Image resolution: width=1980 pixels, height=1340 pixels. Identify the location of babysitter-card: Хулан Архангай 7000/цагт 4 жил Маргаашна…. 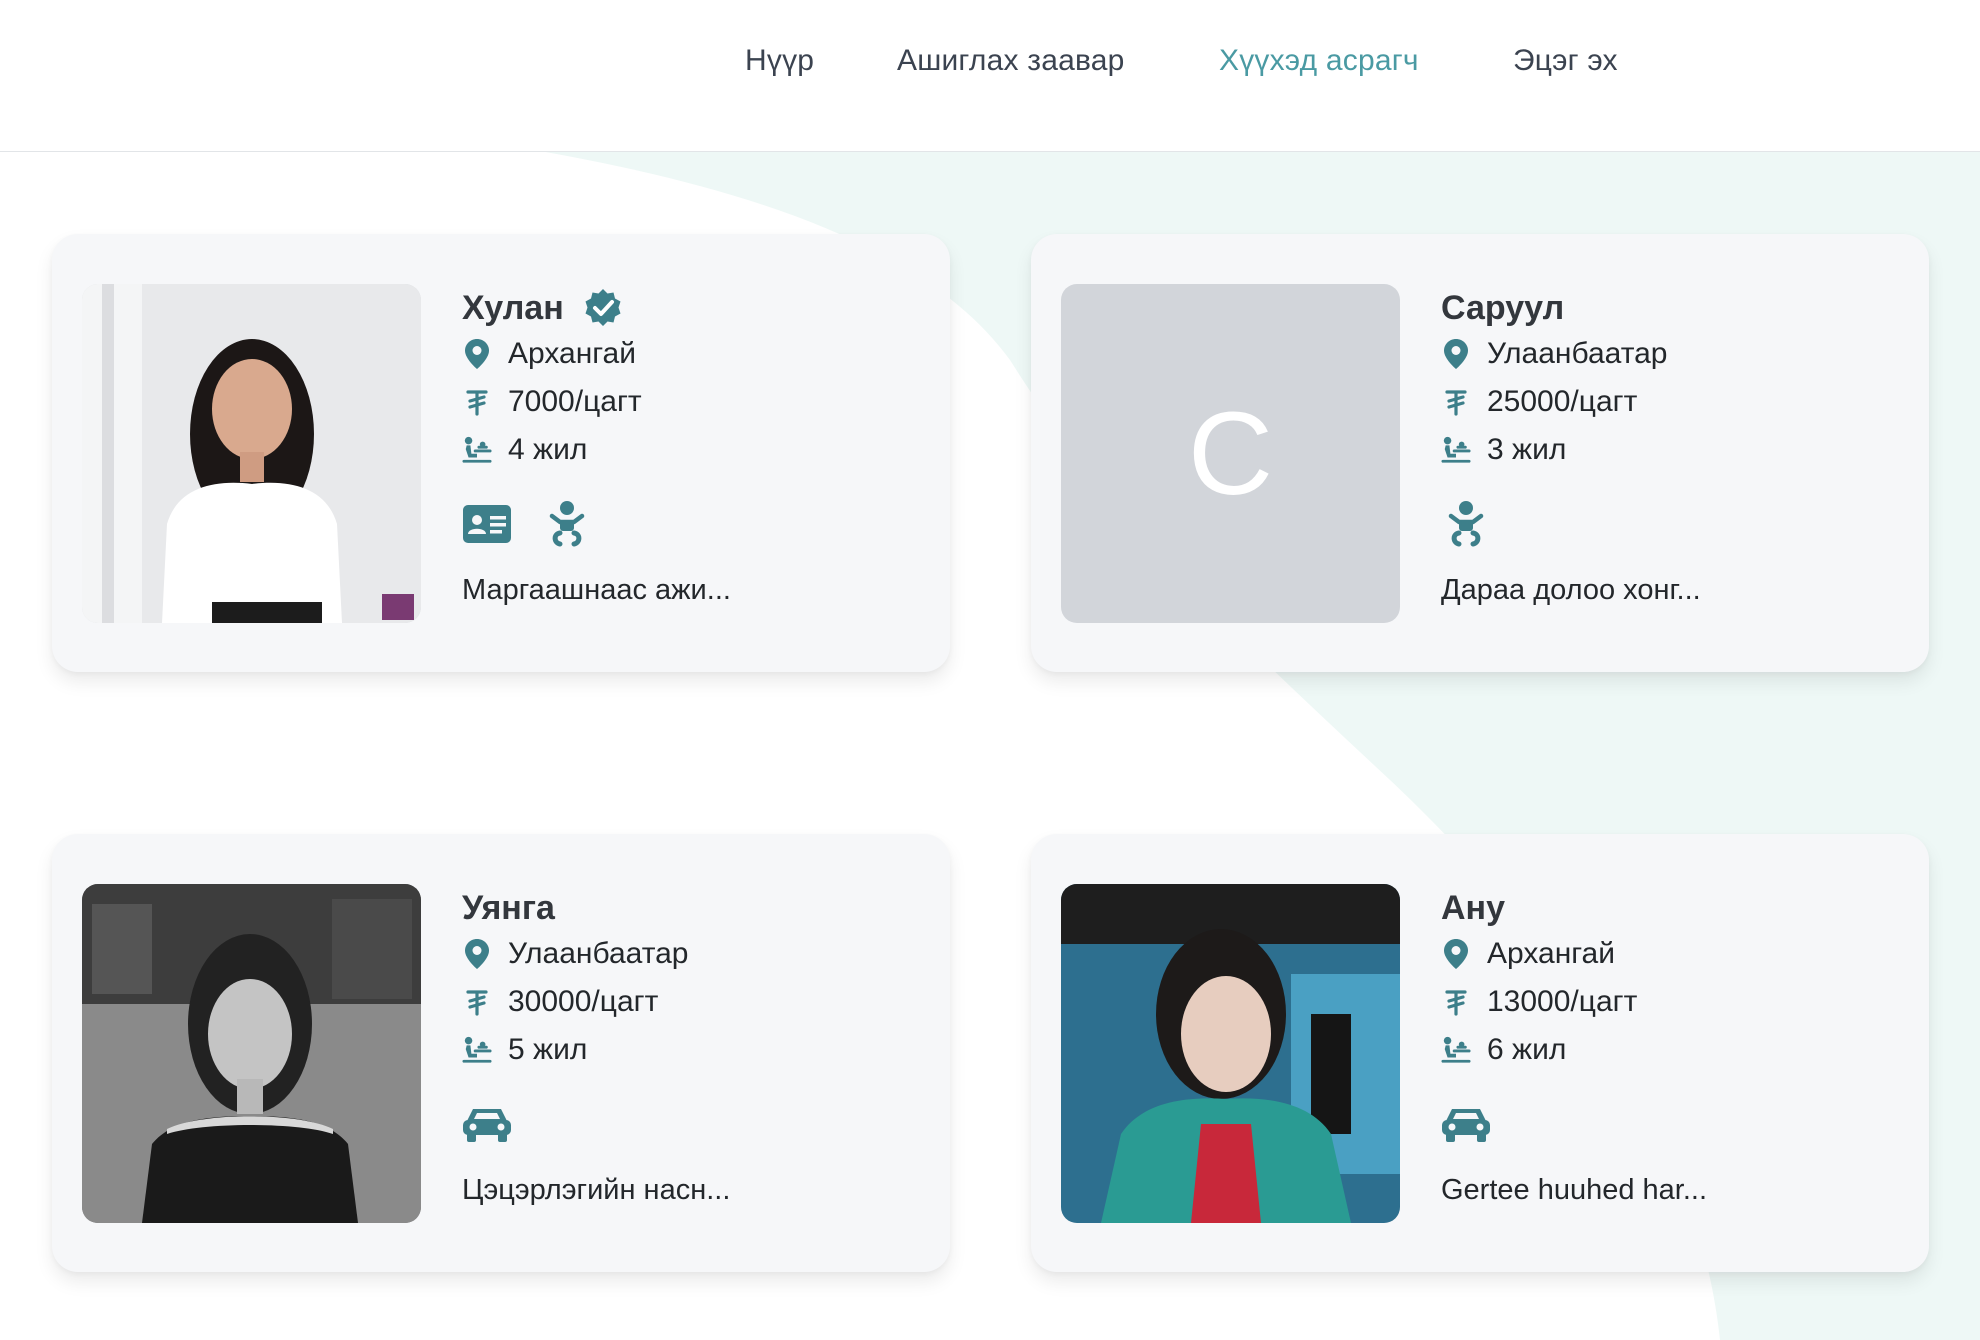
(501, 453).